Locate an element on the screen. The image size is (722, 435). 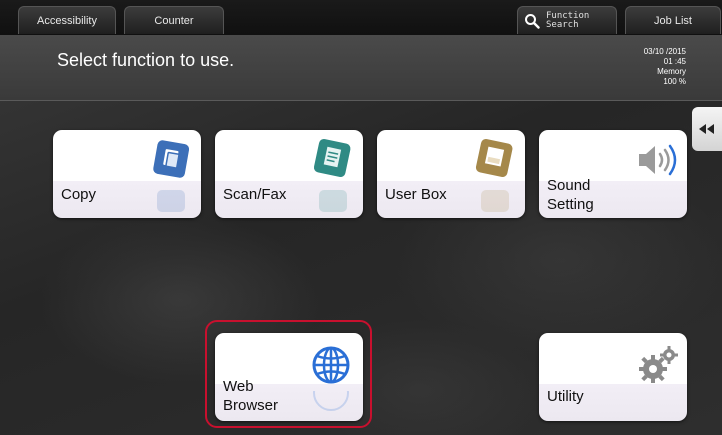
function-search-label: Function Search is located at coordinates (567, 20).